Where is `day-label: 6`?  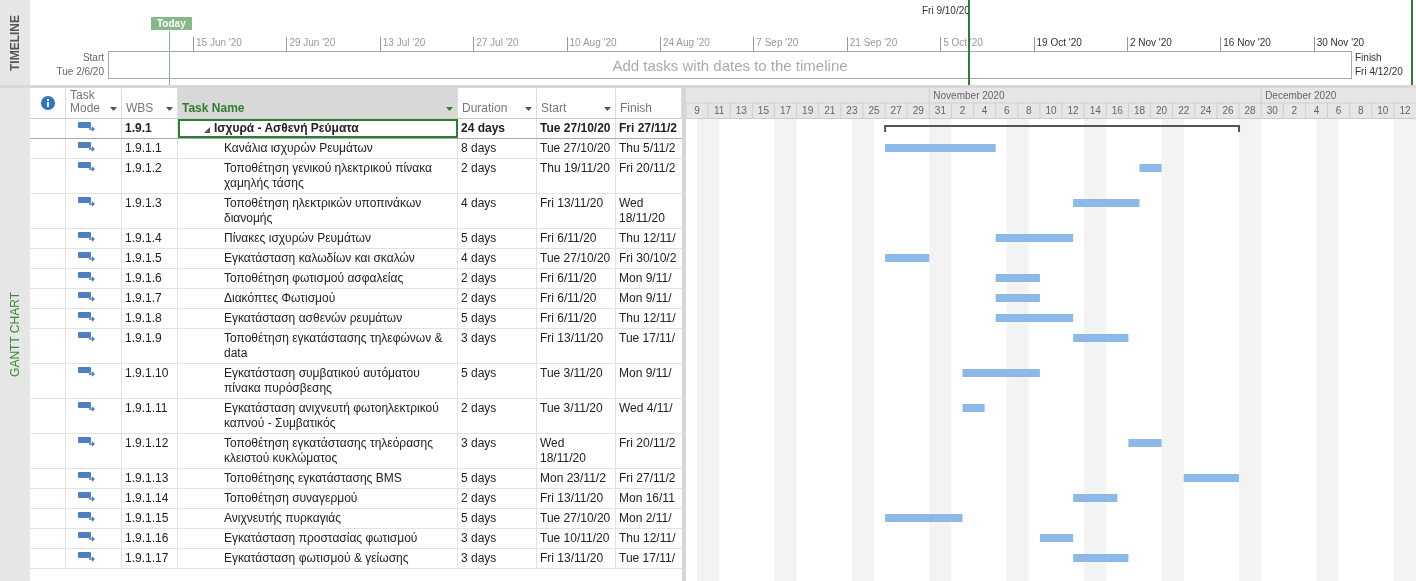 day-label: 6 is located at coordinates (1007, 110).